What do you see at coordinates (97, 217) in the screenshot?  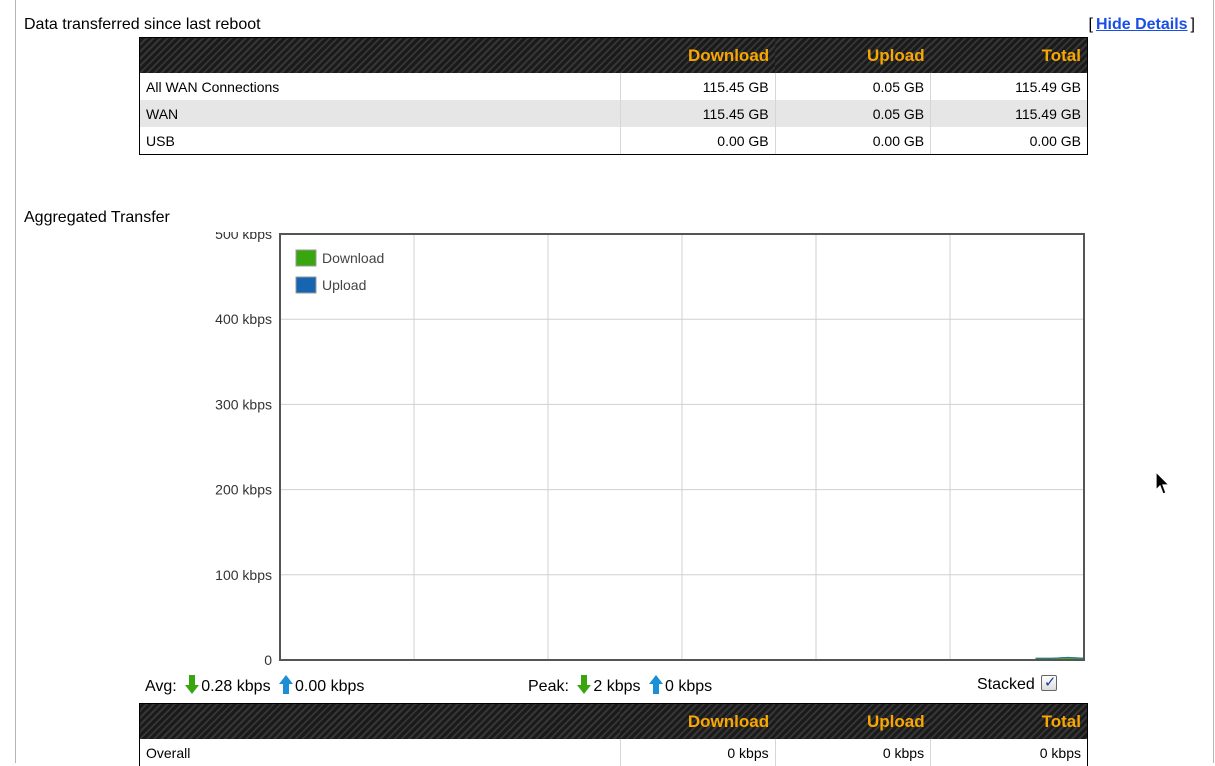 I see `aggregated-transfer-title: Aggregated Transfer` at bounding box center [97, 217].